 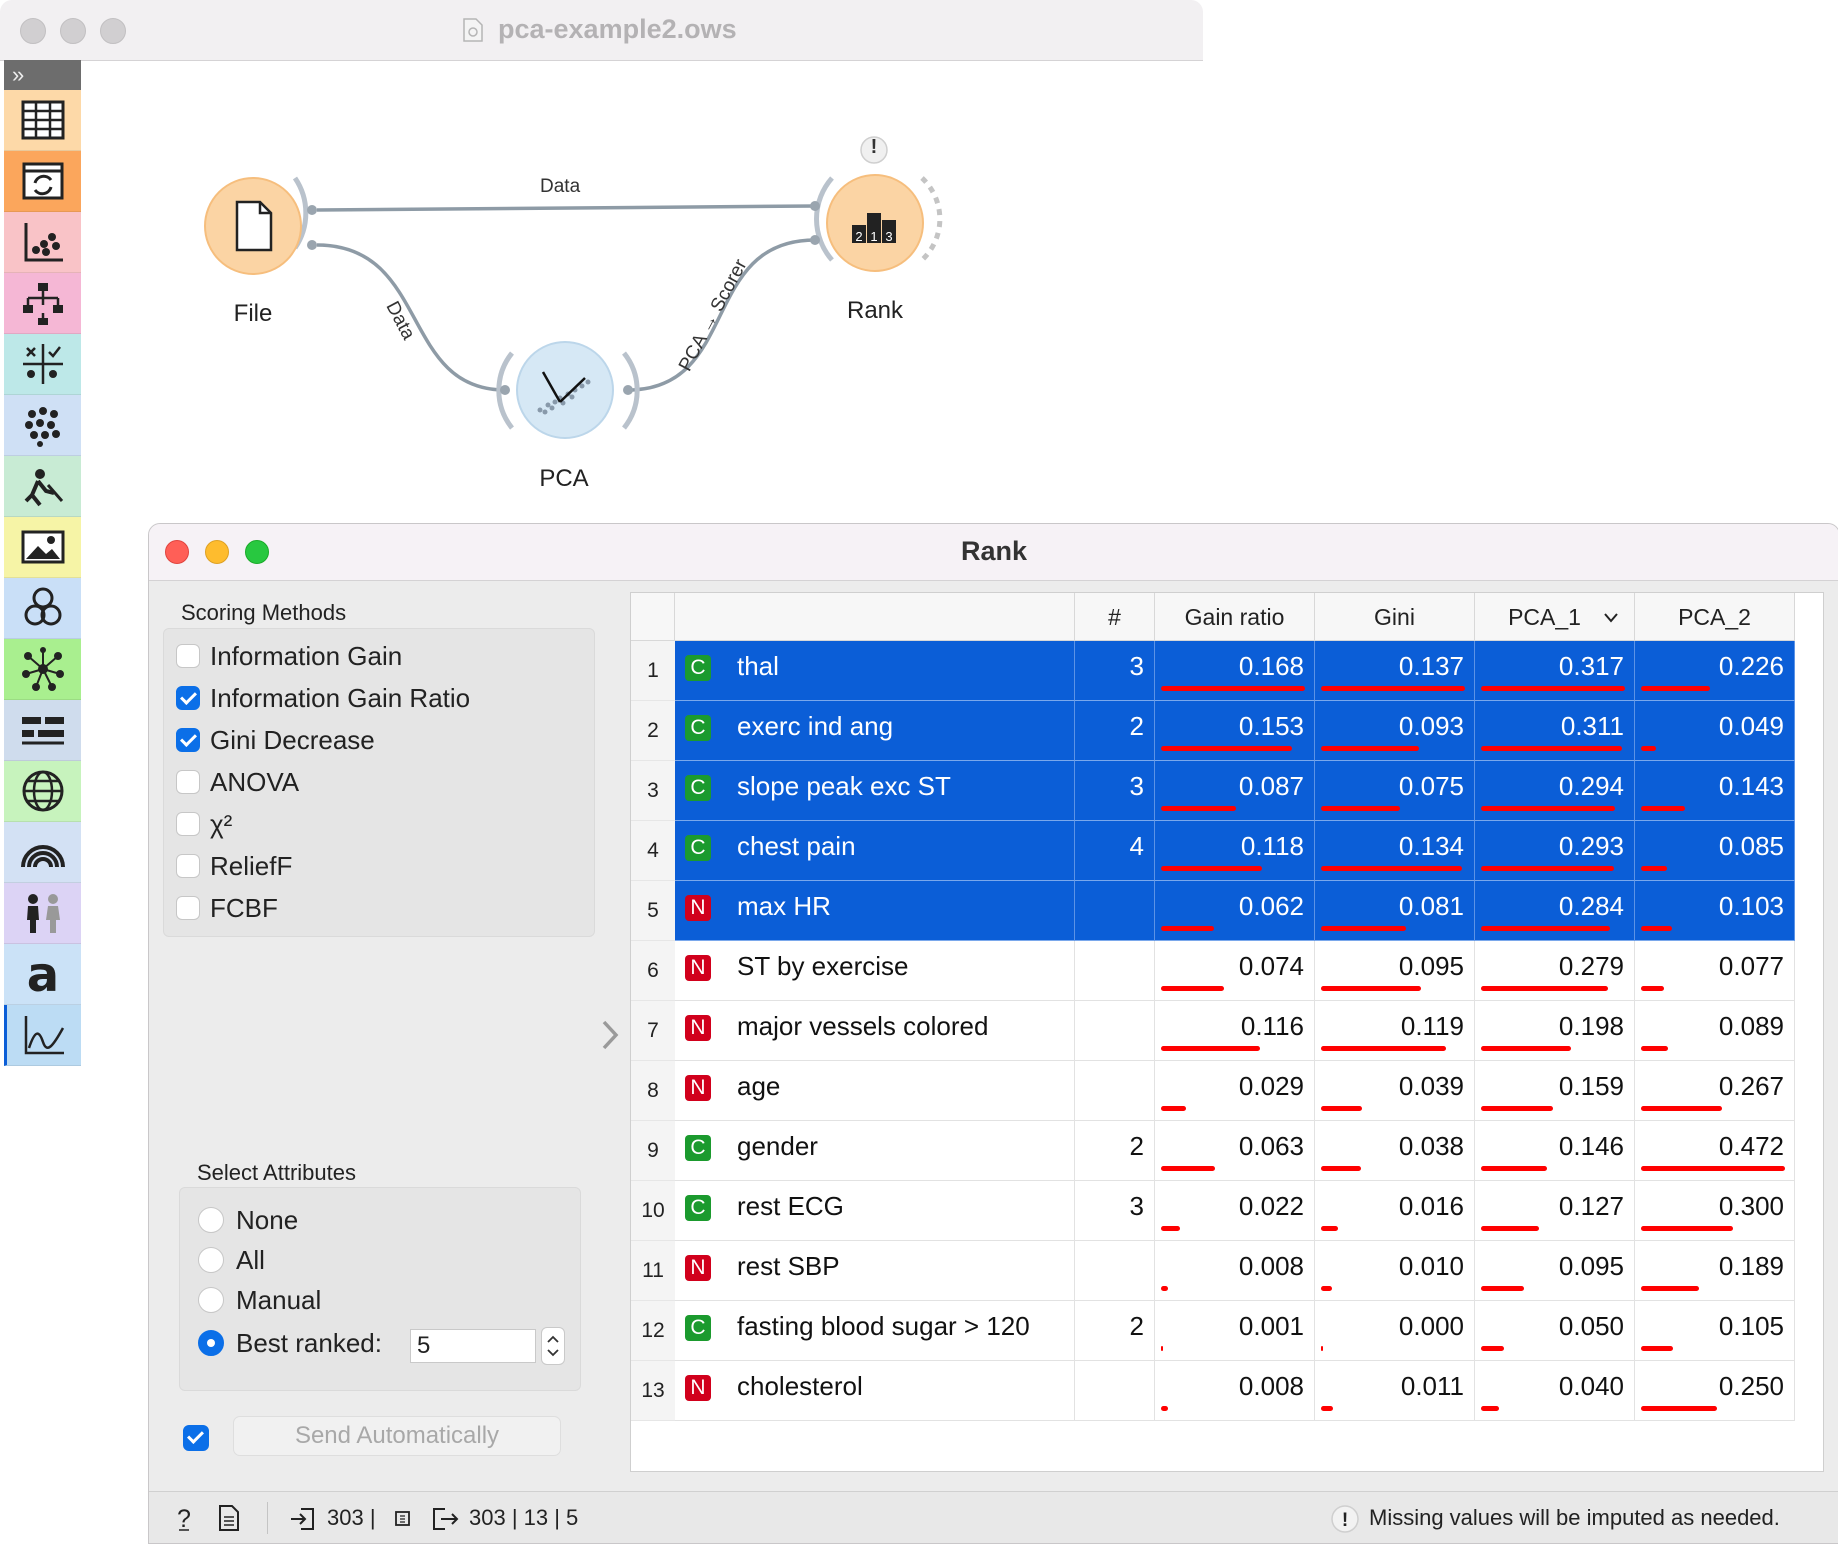 I want to click on select-option: Best ranked:, so click(x=290, y=1343).